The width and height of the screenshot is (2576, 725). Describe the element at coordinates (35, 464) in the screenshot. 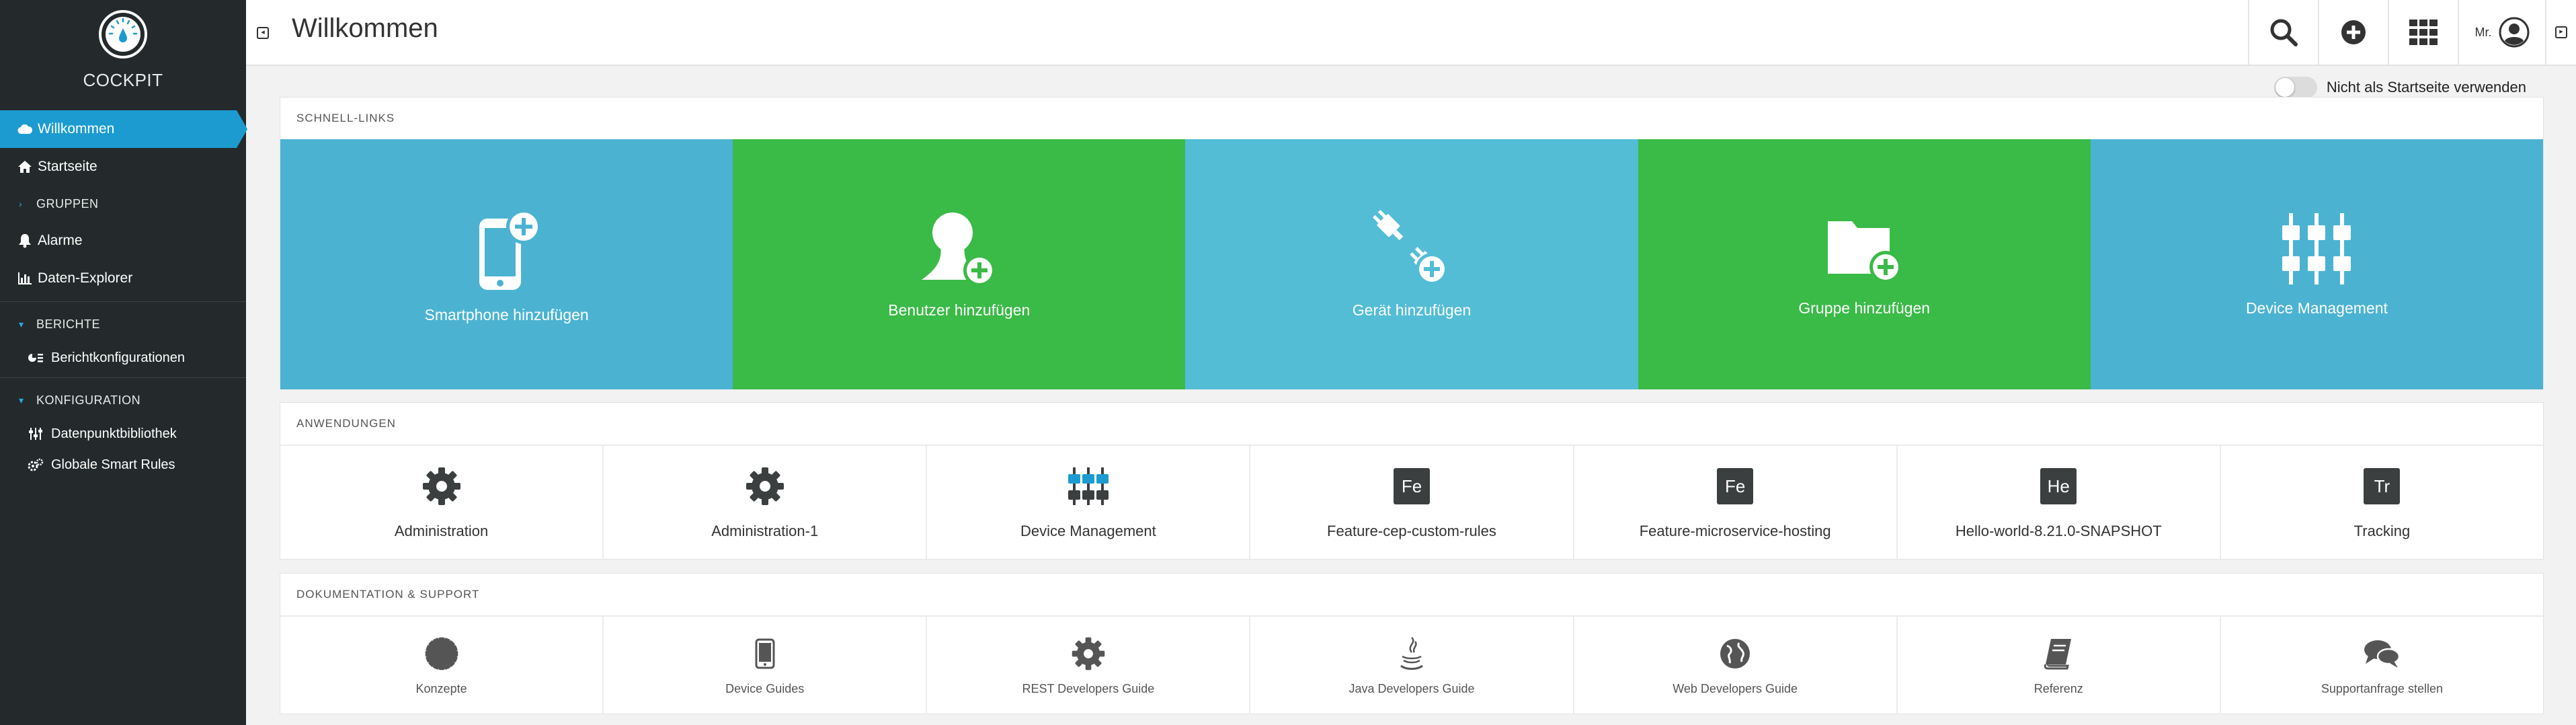

I see `cogs-icon` at that location.